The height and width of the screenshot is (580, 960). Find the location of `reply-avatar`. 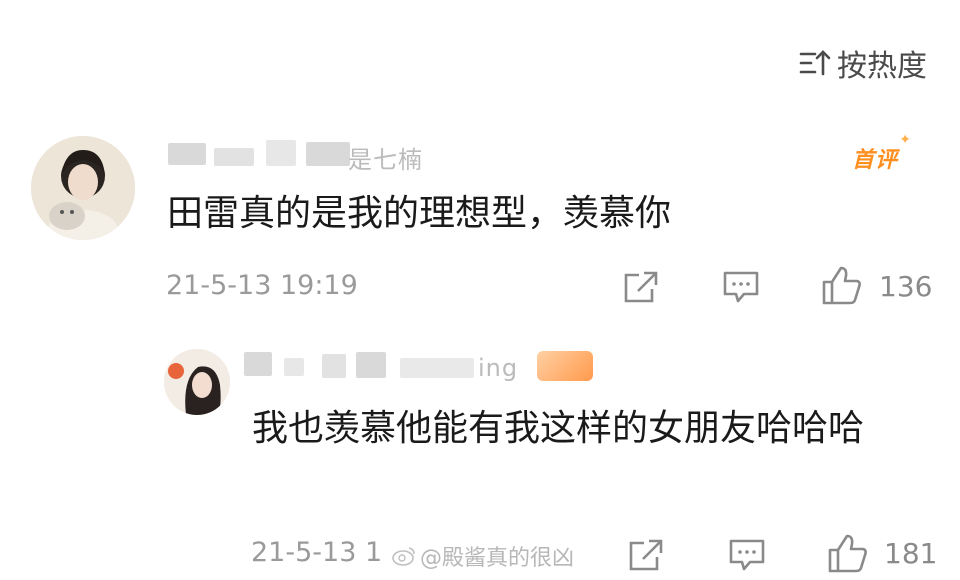

reply-avatar is located at coordinates (197, 382).